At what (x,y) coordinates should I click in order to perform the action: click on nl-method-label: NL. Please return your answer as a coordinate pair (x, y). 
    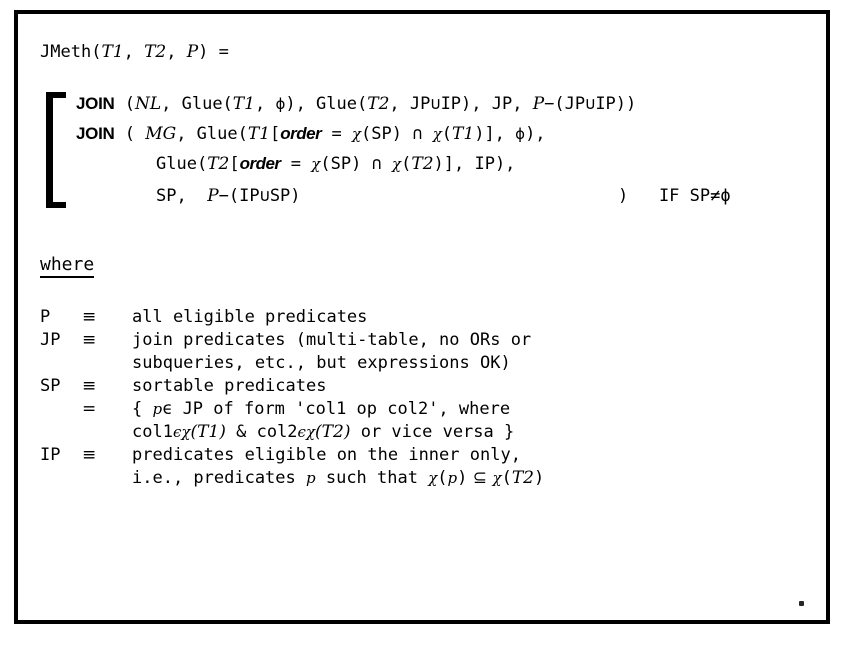
    Looking at the image, I should click on (148, 104).